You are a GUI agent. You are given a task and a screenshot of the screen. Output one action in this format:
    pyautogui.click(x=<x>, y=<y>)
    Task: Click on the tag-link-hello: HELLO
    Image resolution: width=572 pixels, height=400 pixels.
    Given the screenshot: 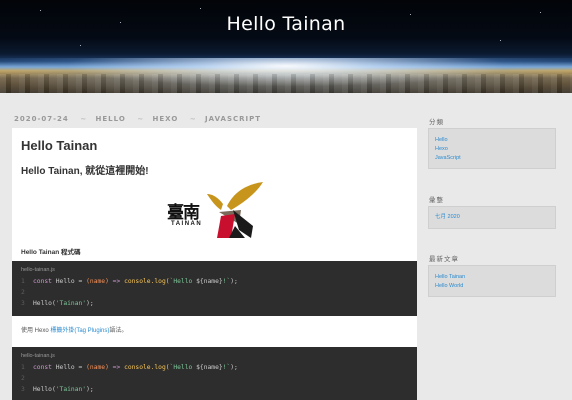 What is the action you would take?
    pyautogui.click(x=111, y=119)
    